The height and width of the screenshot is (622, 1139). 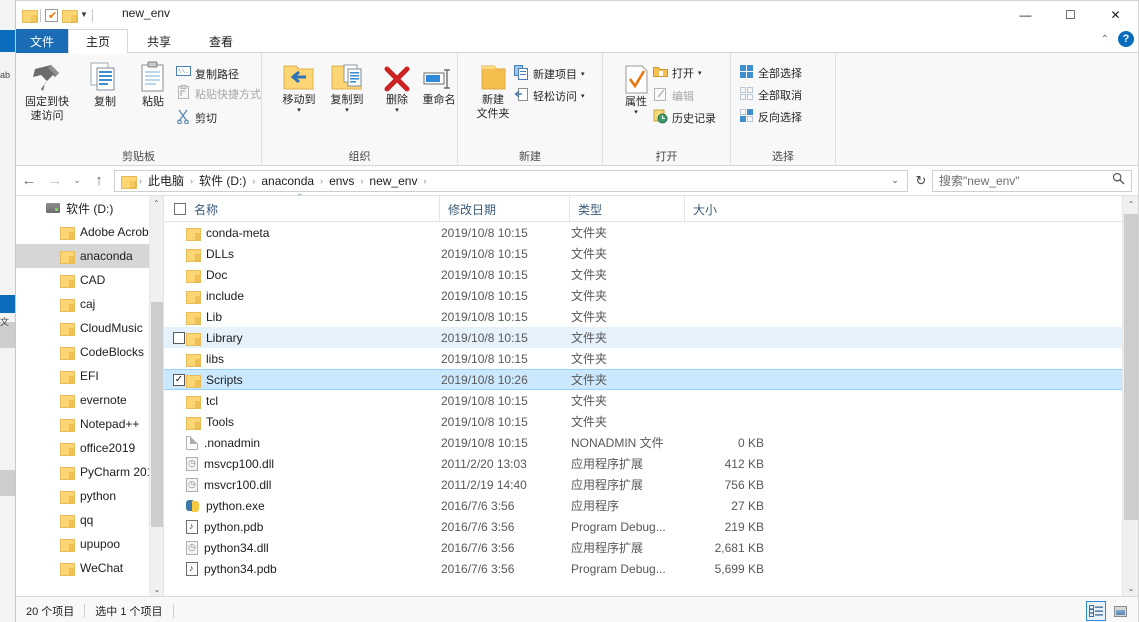 What do you see at coordinates (98, 41) in the screenshot?
I see `tab-home: 主页` at bounding box center [98, 41].